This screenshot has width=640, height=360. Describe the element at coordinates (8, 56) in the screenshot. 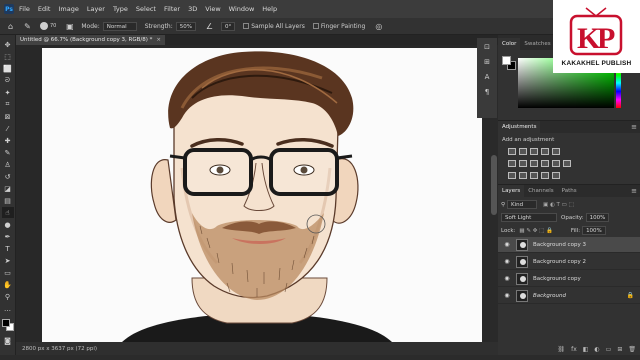

I see `artboard-icon: ⬚` at that location.